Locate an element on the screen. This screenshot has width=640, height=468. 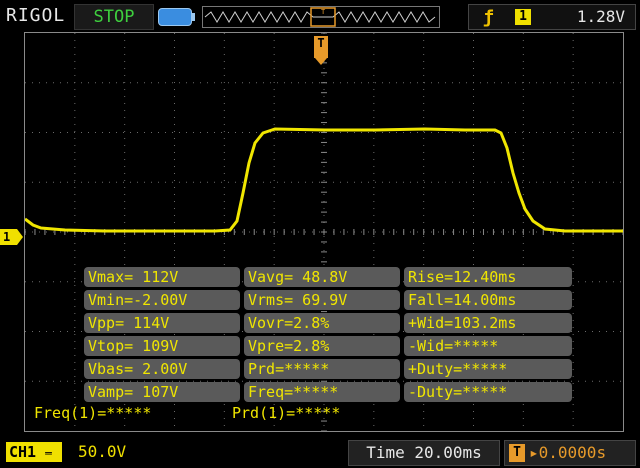
volts-per-div: 50.0V is located at coordinates (102, 451).